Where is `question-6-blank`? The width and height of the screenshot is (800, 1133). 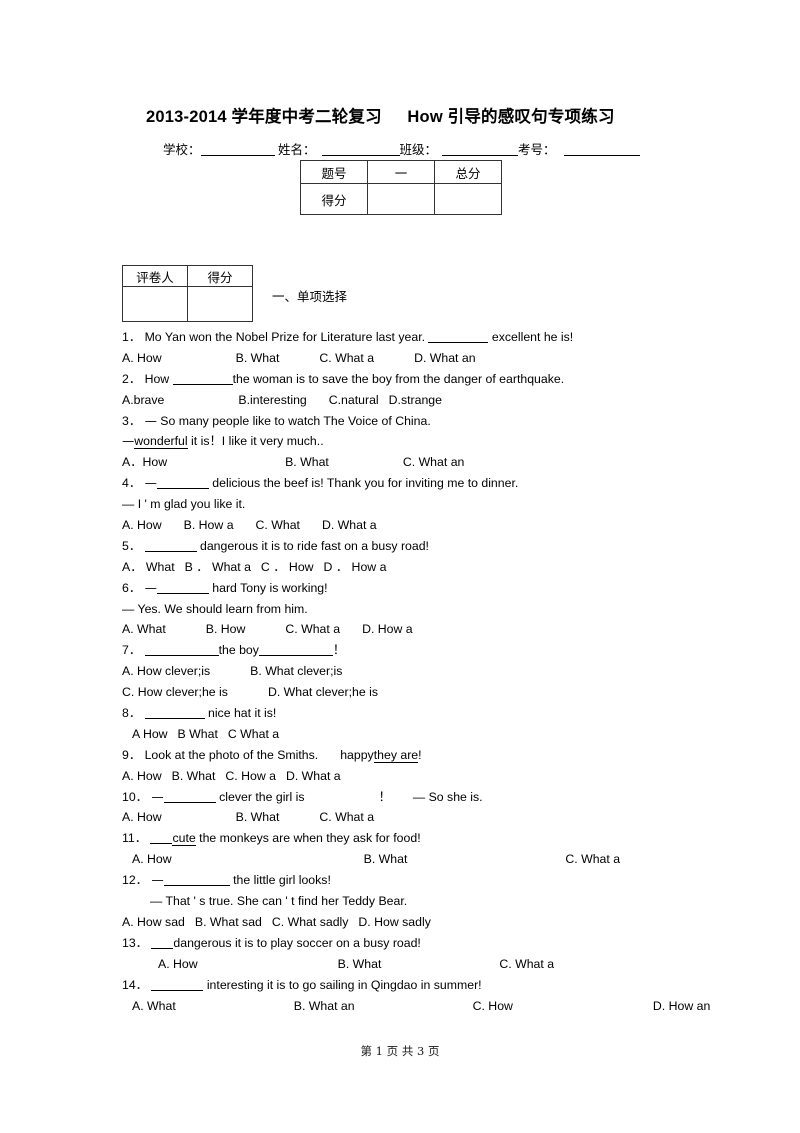 question-6-blank is located at coordinates (182, 588).